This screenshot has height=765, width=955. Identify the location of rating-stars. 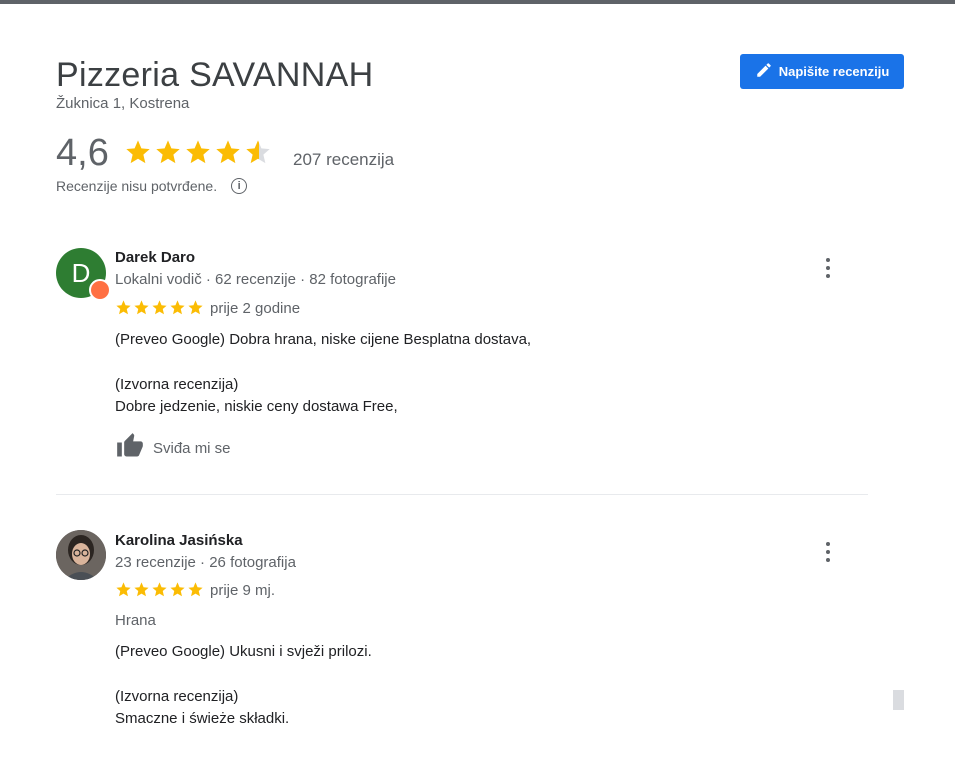
(198, 152).